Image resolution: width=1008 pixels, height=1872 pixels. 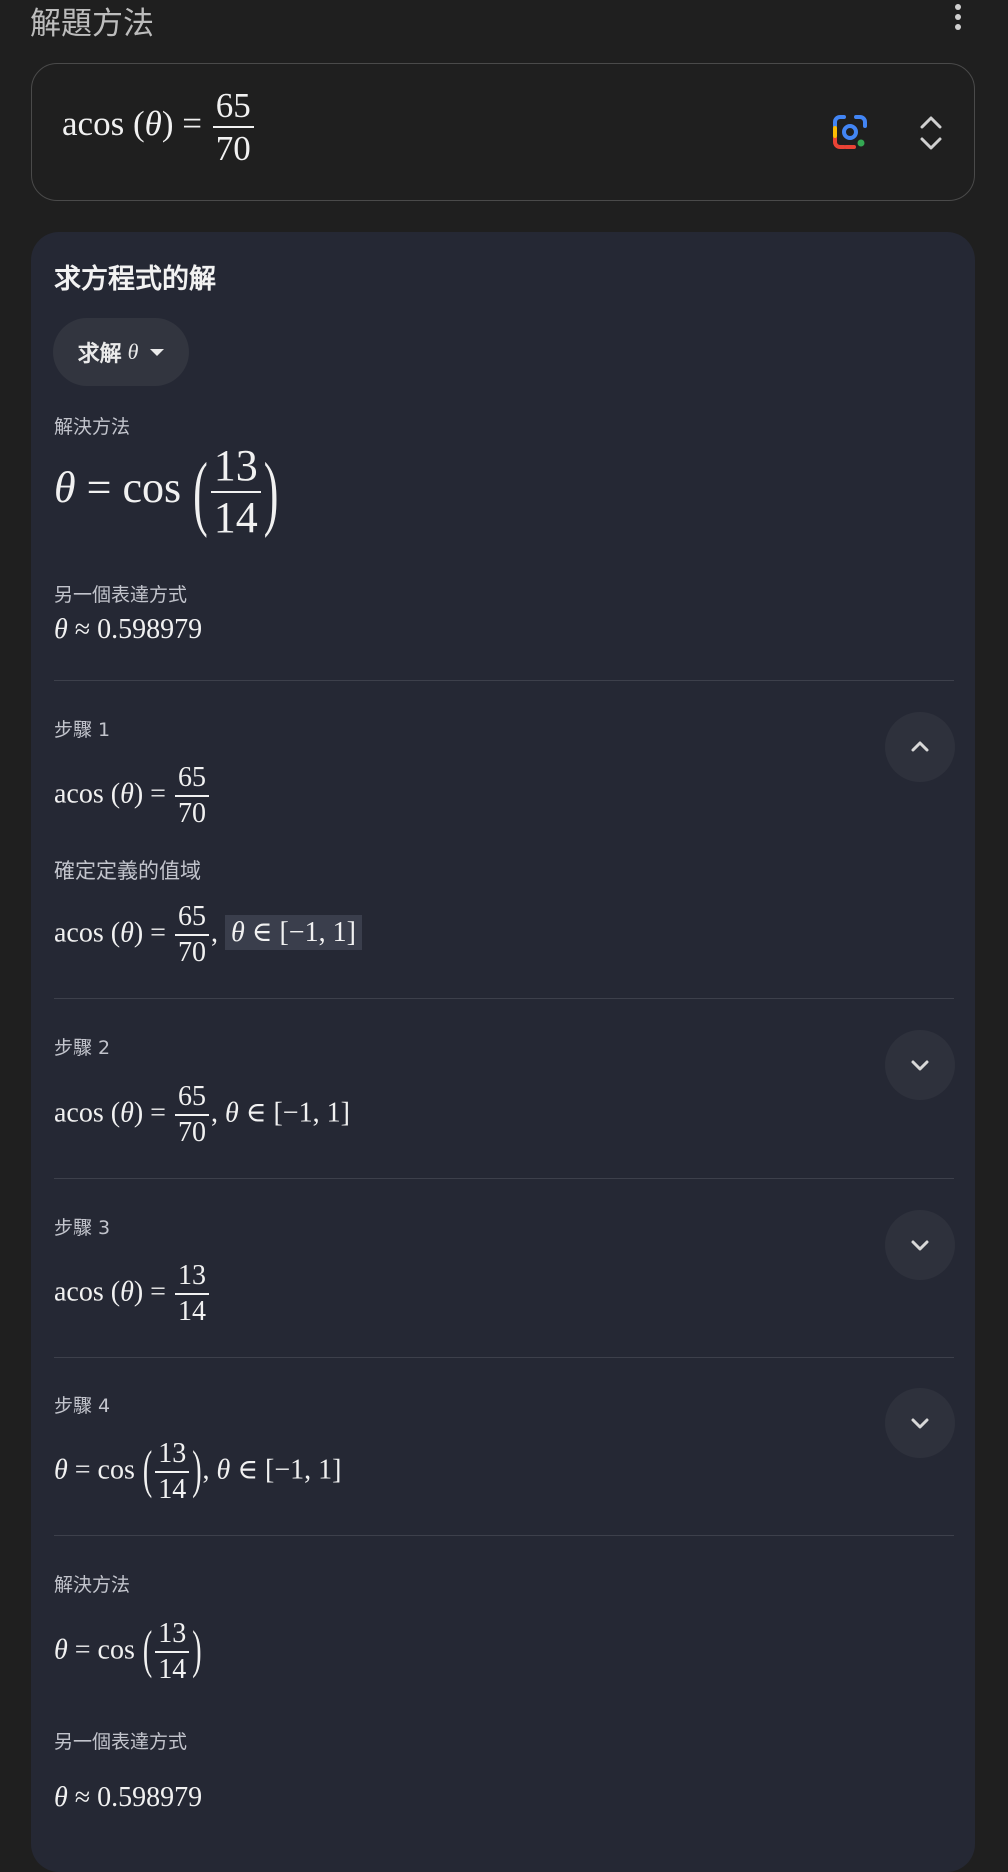 What do you see at coordinates (850, 132) in the screenshot?
I see `google-lens-icon` at bounding box center [850, 132].